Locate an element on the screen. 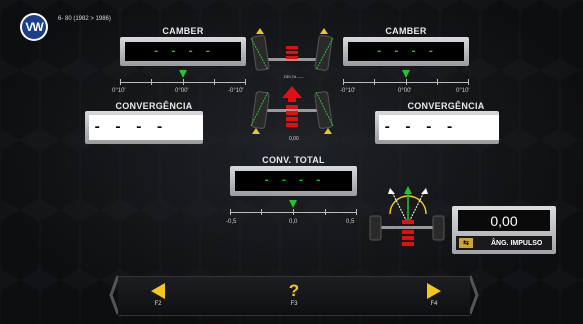 This screenshot has width=583, height=324. conv-total-pointer is located at coordinates (293, 204).